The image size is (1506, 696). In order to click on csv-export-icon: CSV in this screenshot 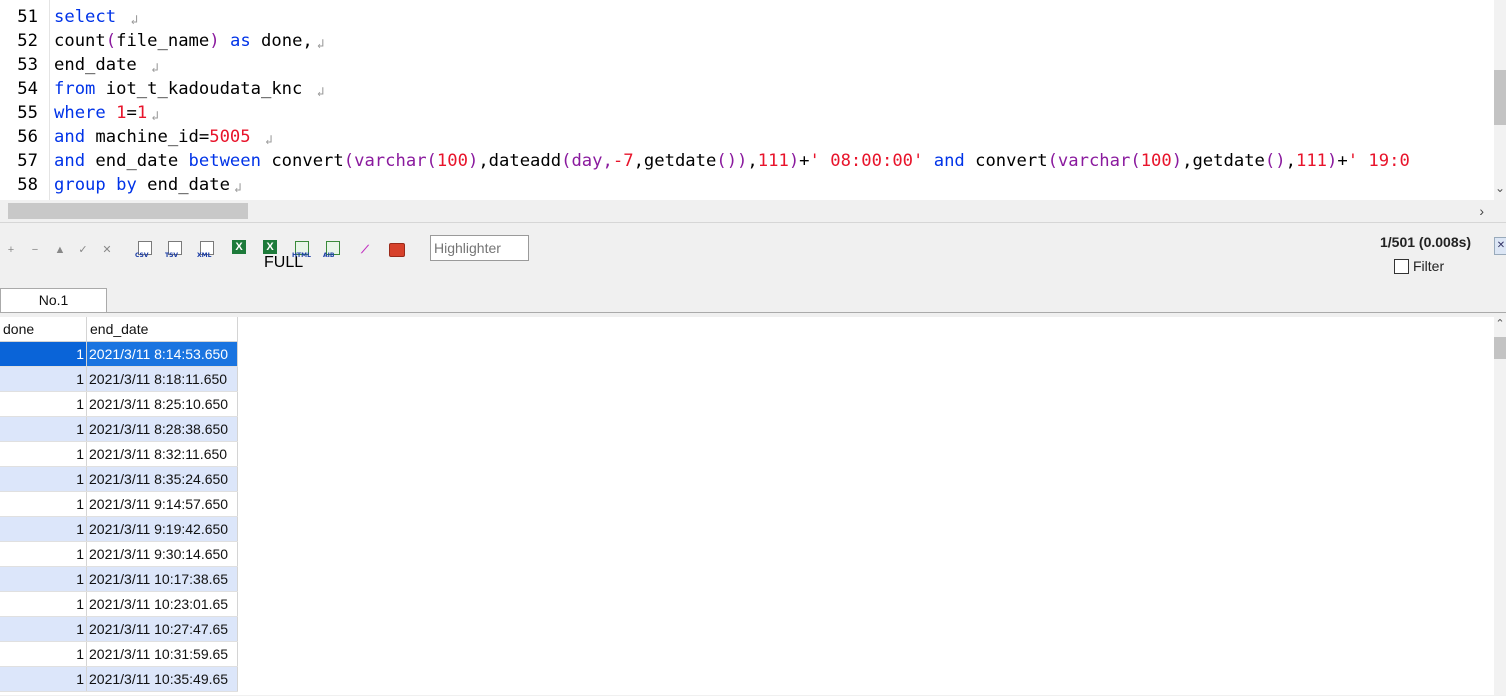, I will do `click(145, 250)`.